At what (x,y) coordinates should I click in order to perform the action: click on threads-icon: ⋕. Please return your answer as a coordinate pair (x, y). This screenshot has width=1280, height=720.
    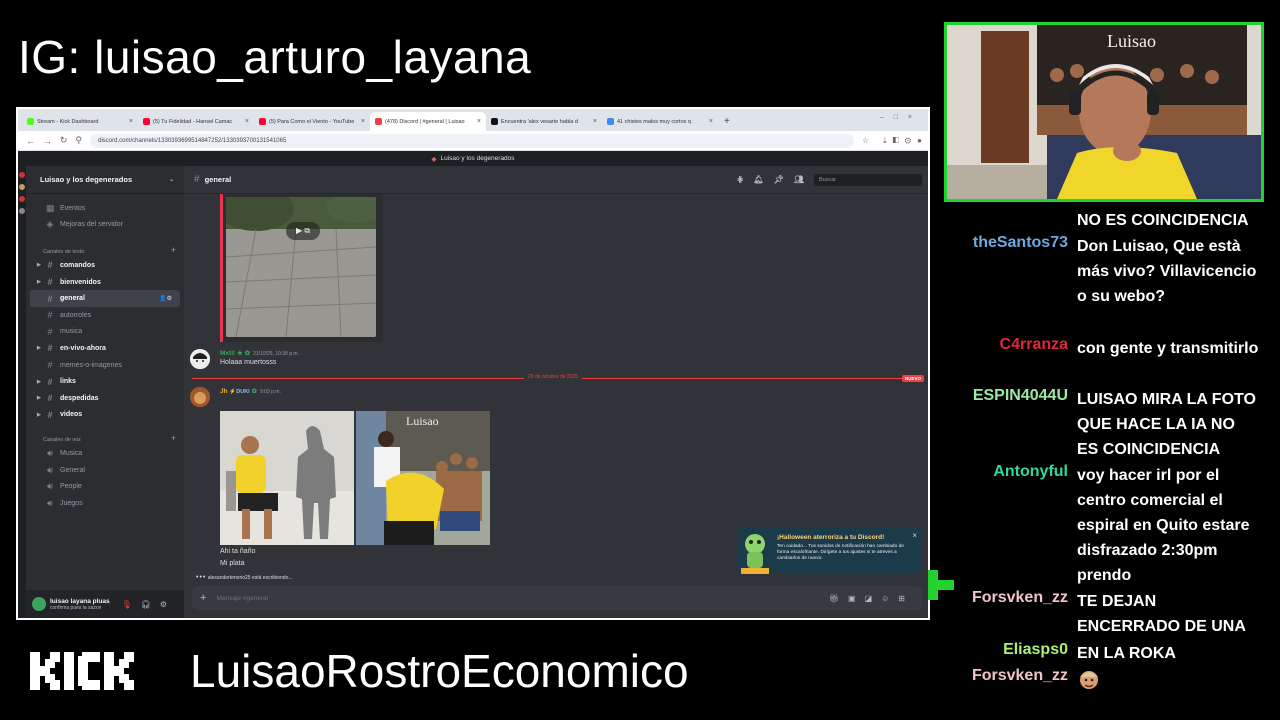
    Looking at the image, I should click on (740, 179).